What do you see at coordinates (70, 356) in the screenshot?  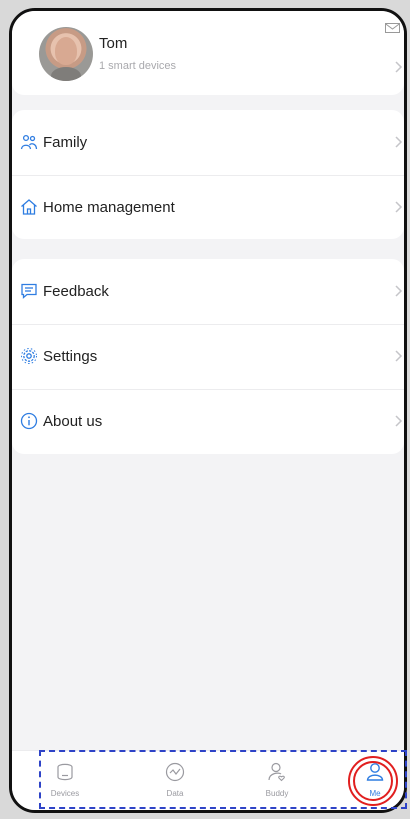 I see `menu-item-label: Settings` at bounding box center [70, 356].